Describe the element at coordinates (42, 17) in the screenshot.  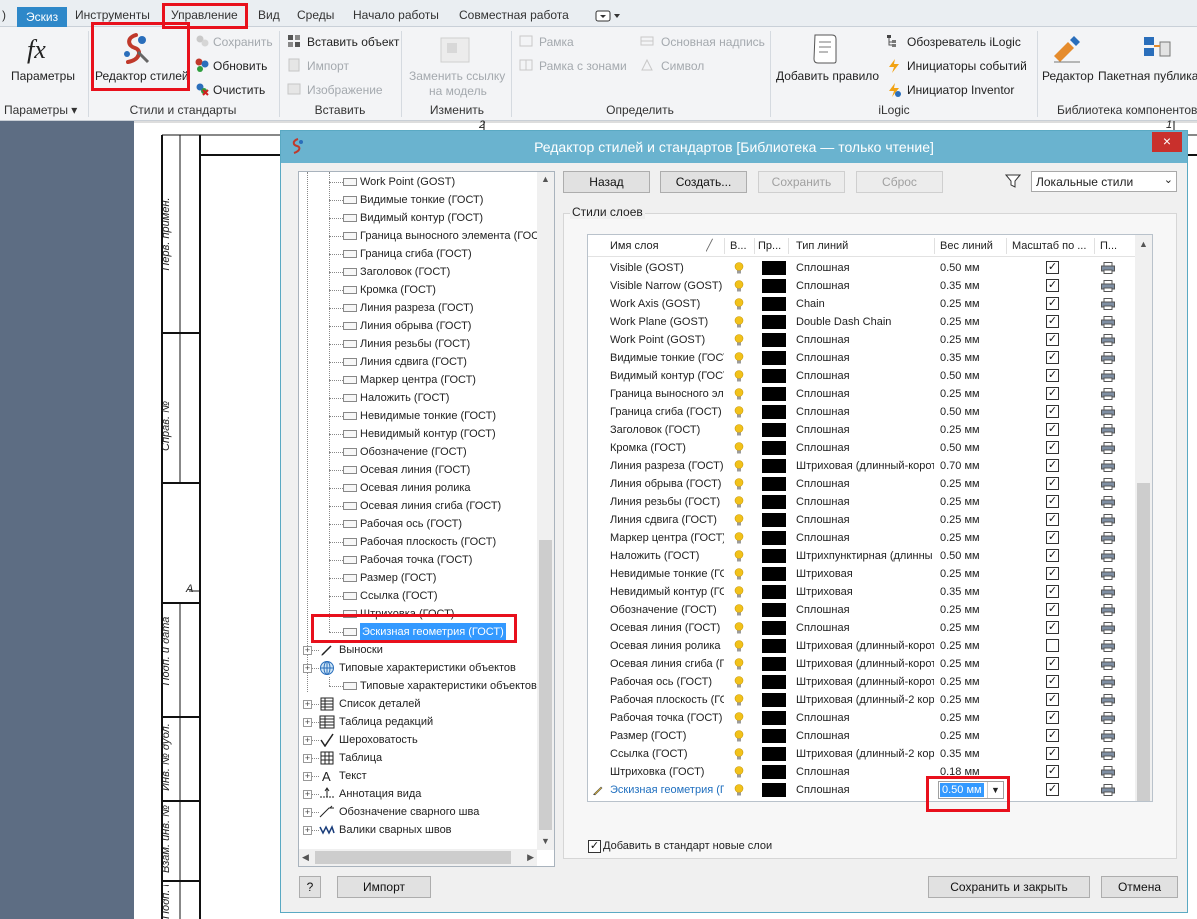
I see `tab-sketch: Эскиз` at that location.